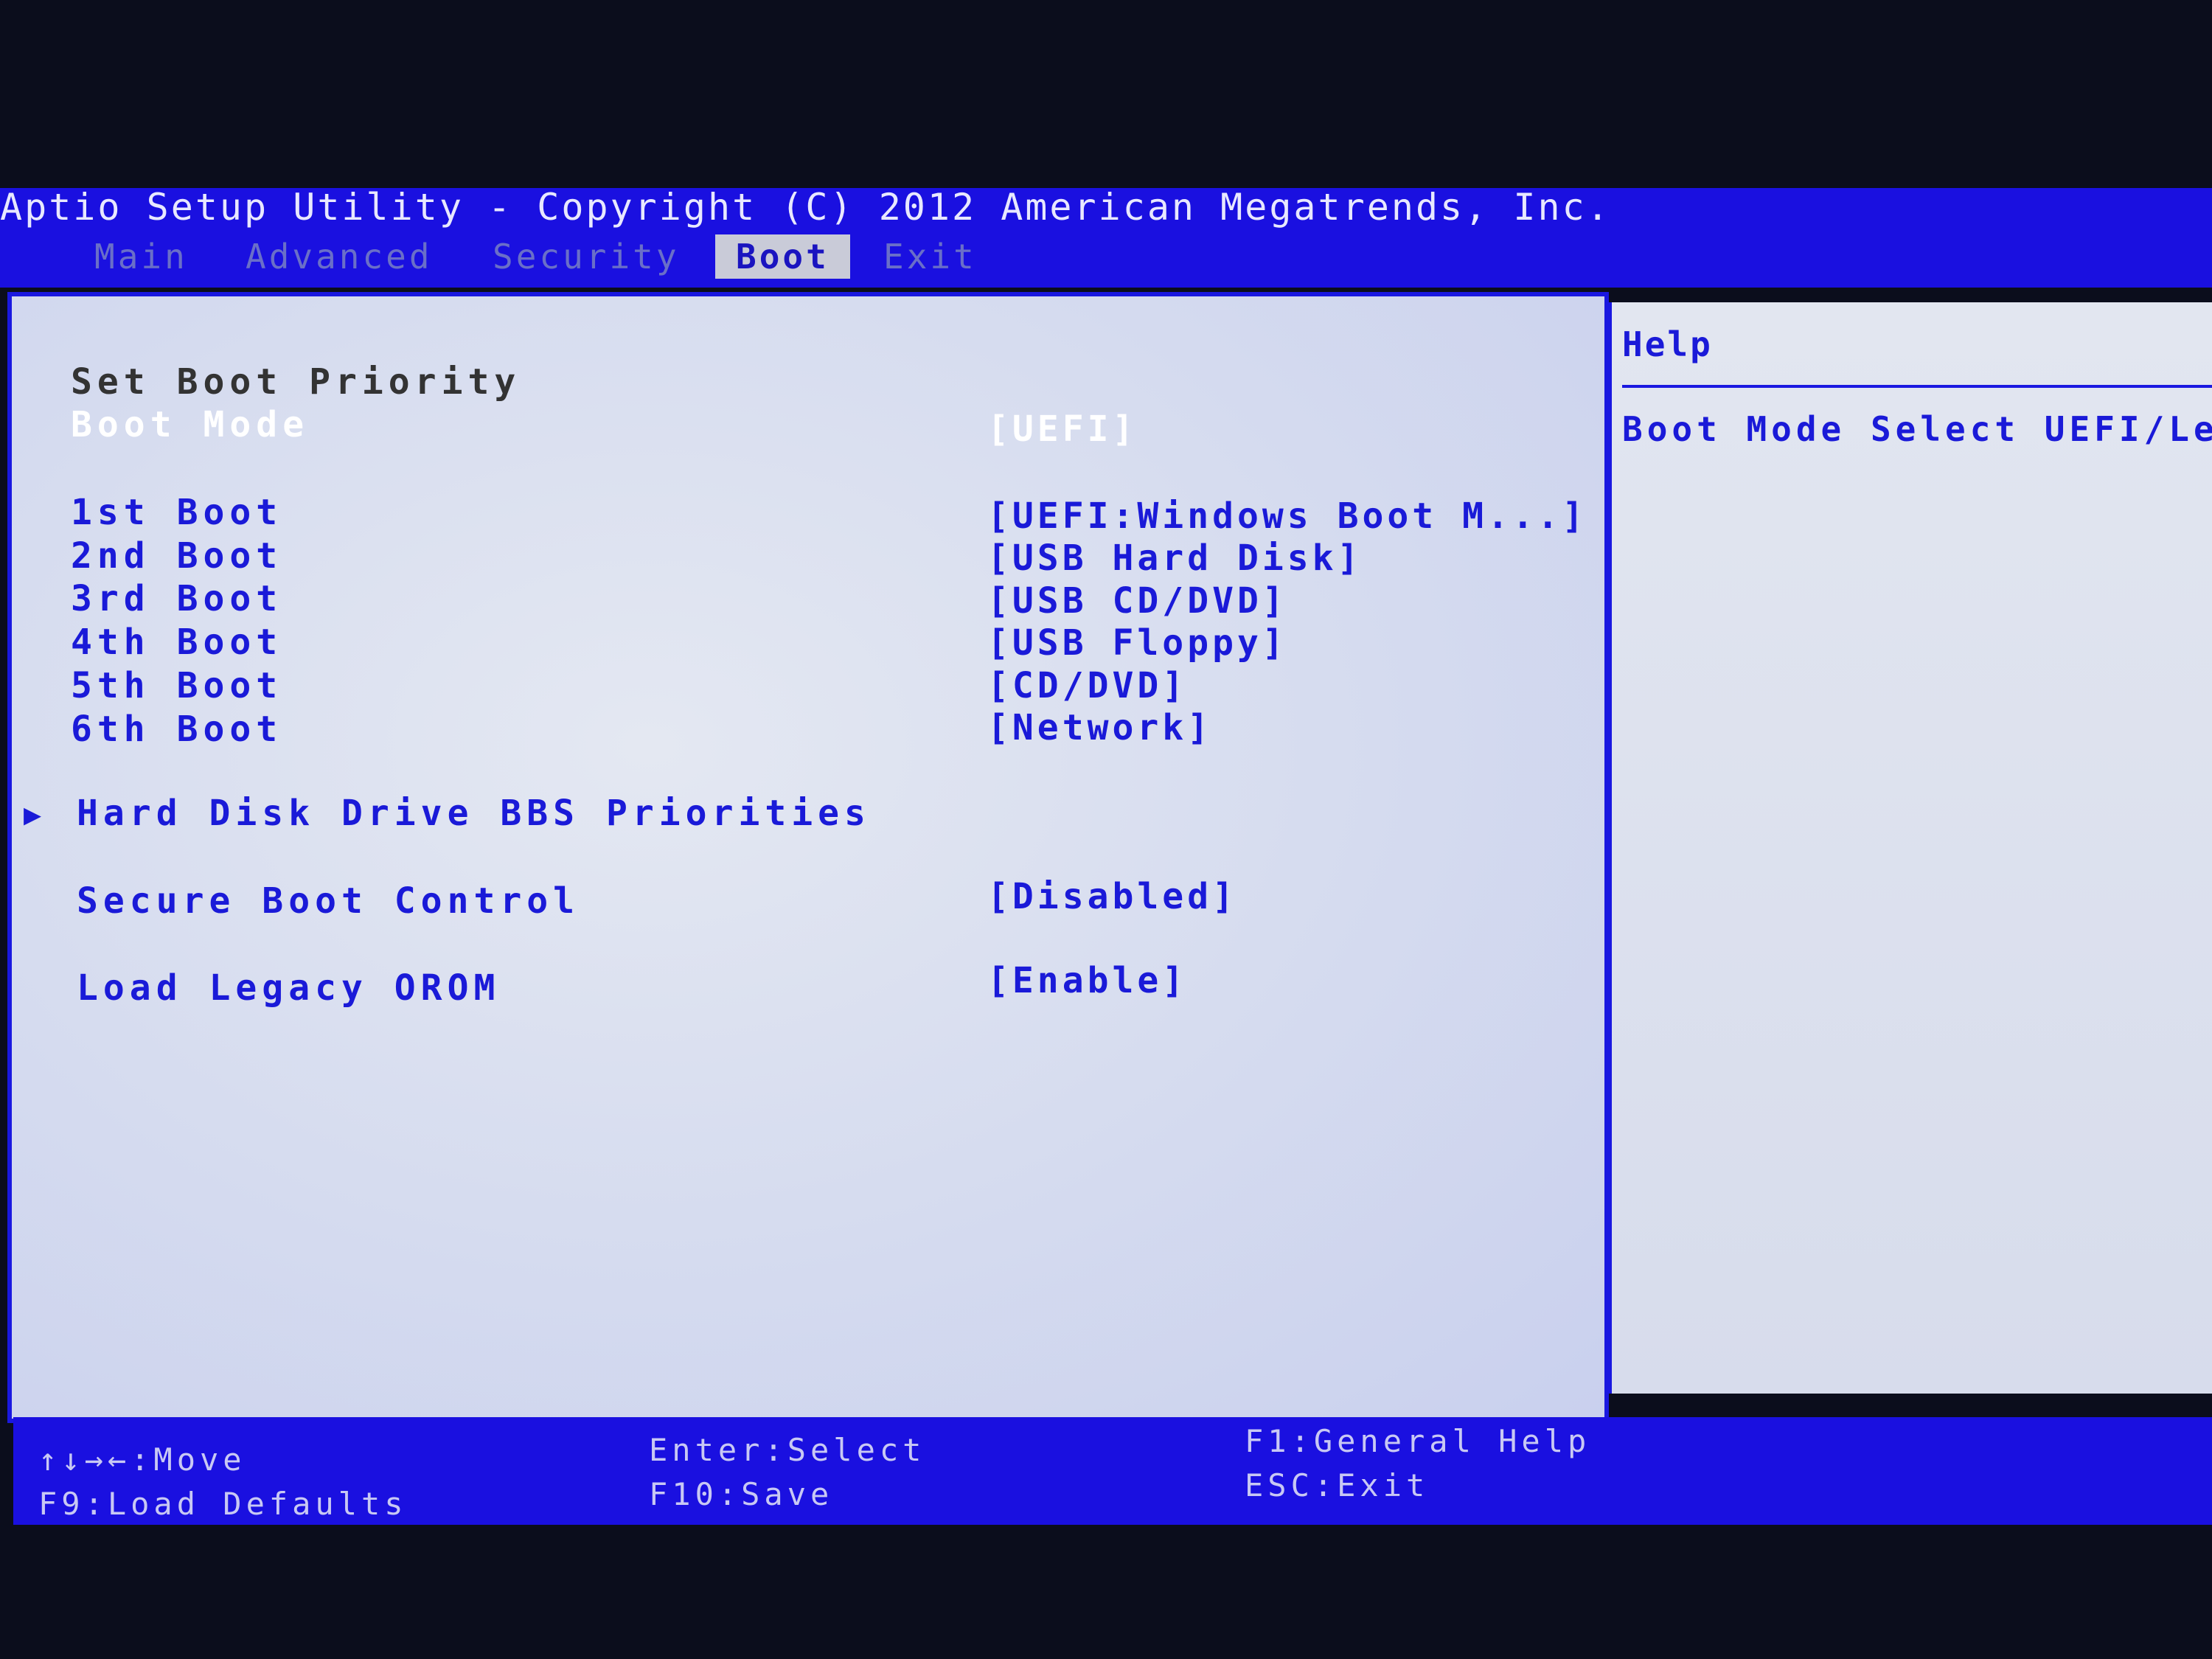  Describe the element at coordinates (33, 815) in the screenshot. I see `triangle-right-icon: ▶` at that location.